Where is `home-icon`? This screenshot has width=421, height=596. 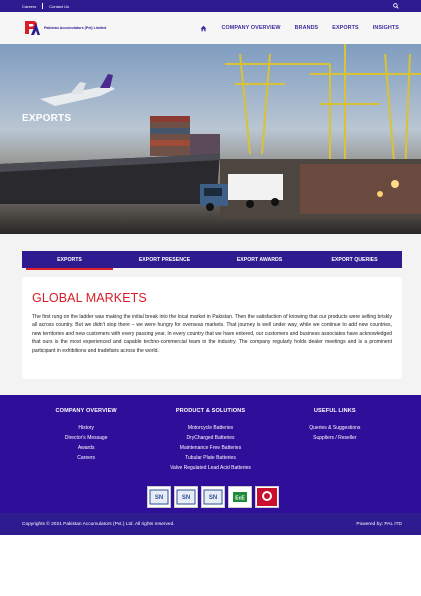
home-icon is located at coordinates (203, 28).